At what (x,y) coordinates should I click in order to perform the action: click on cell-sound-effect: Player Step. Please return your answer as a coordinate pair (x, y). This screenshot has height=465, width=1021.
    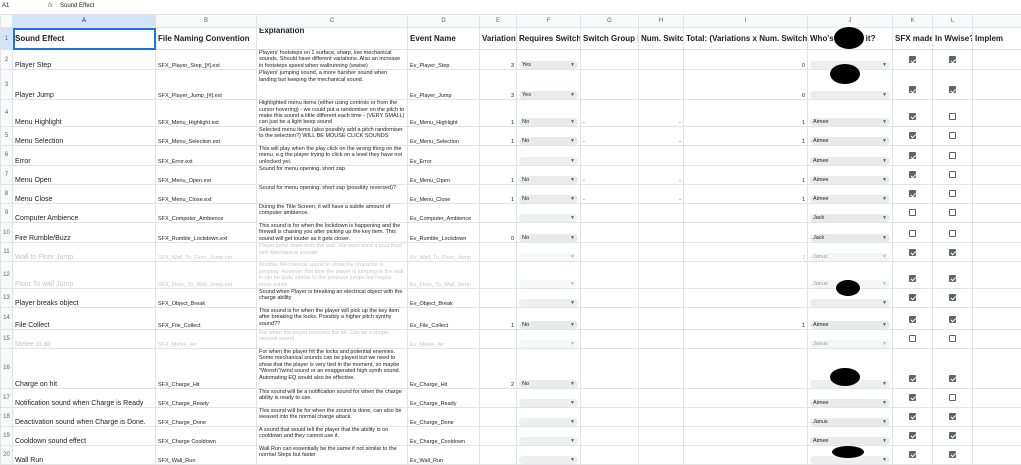
    Looking at the image, I should click on (84, 60).